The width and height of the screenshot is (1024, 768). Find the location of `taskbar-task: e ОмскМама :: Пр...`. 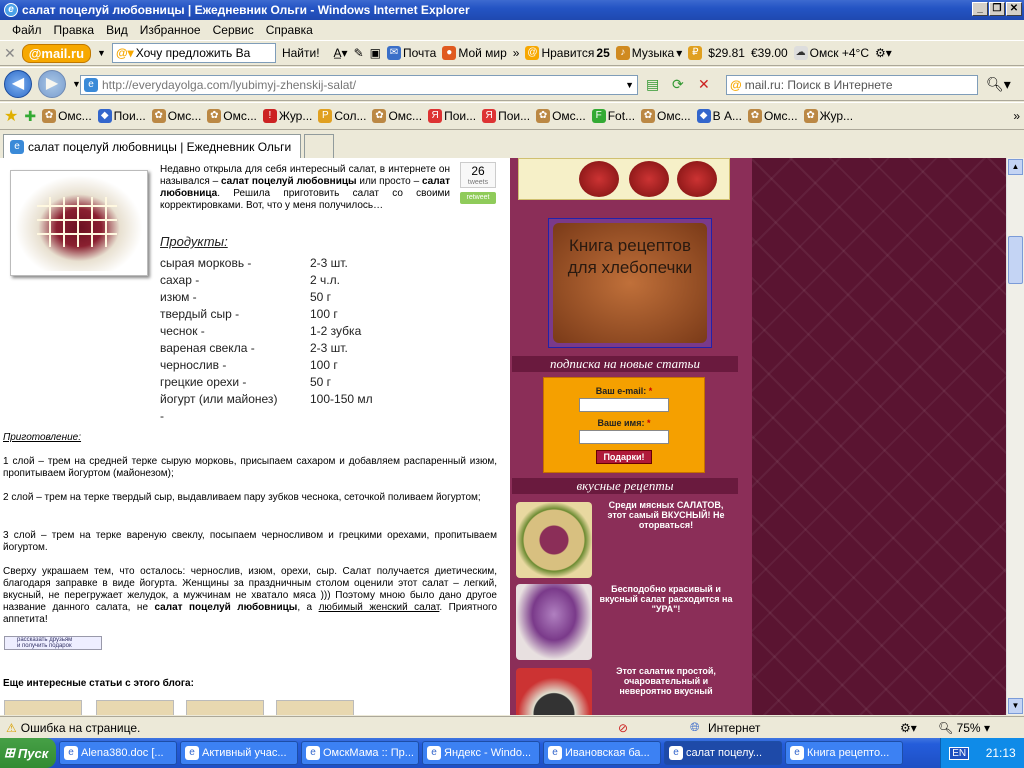

taskbar-task: e ОмскМама :: Пр... is located at coordinates (360, 753).